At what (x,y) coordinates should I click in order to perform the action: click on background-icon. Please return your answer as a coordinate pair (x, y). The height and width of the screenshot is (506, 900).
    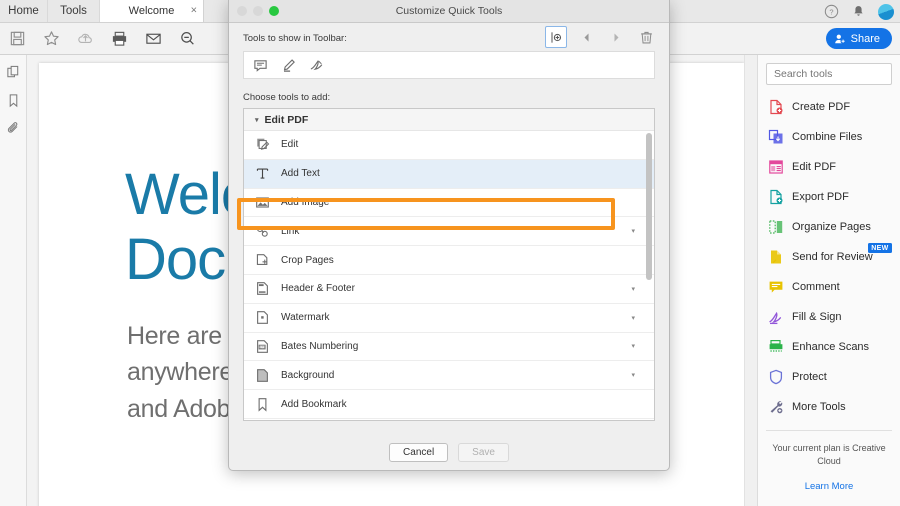
    Looking at the image, I should click on (262, 375).